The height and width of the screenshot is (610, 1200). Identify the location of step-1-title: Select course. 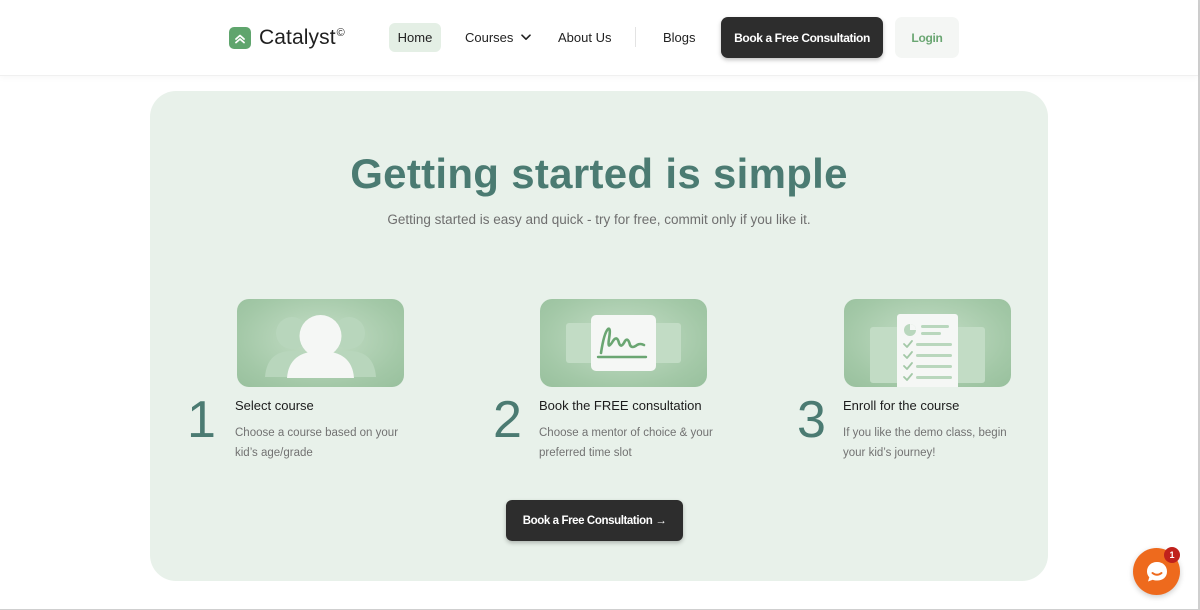
(274, 405).